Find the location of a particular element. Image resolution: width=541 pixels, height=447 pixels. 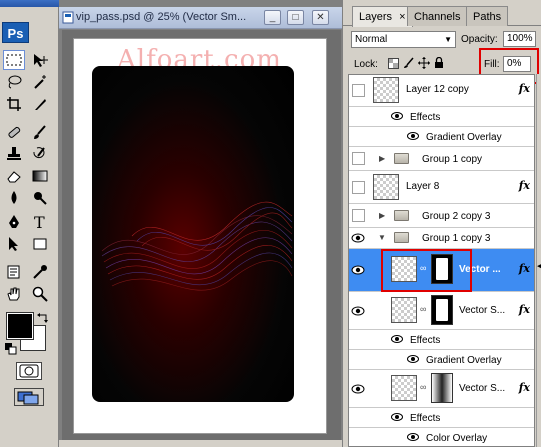

blur-icon is located at coordinates (14, 198).